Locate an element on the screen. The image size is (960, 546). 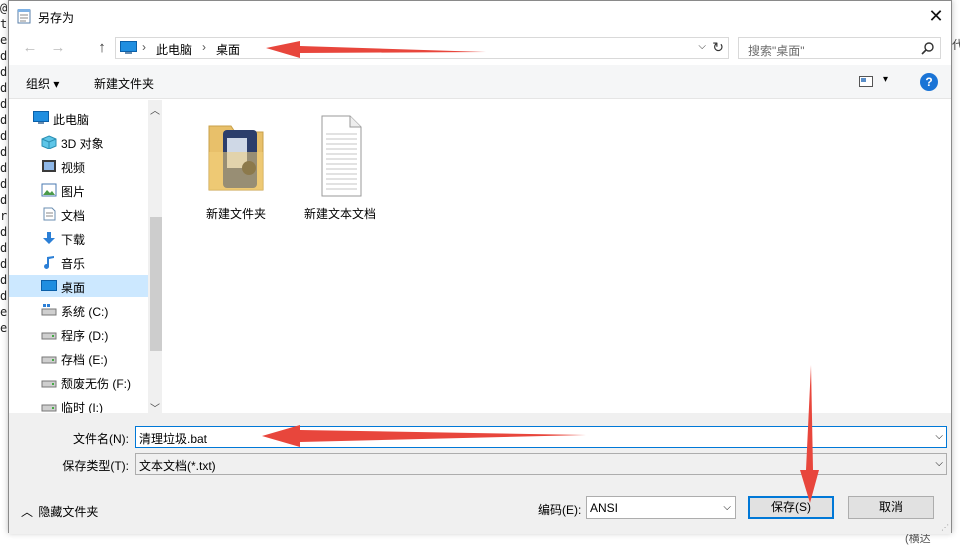
address-bar: › 此电脑 › 桌面 ⌵ ↻ is located at coordinates (422, 48).